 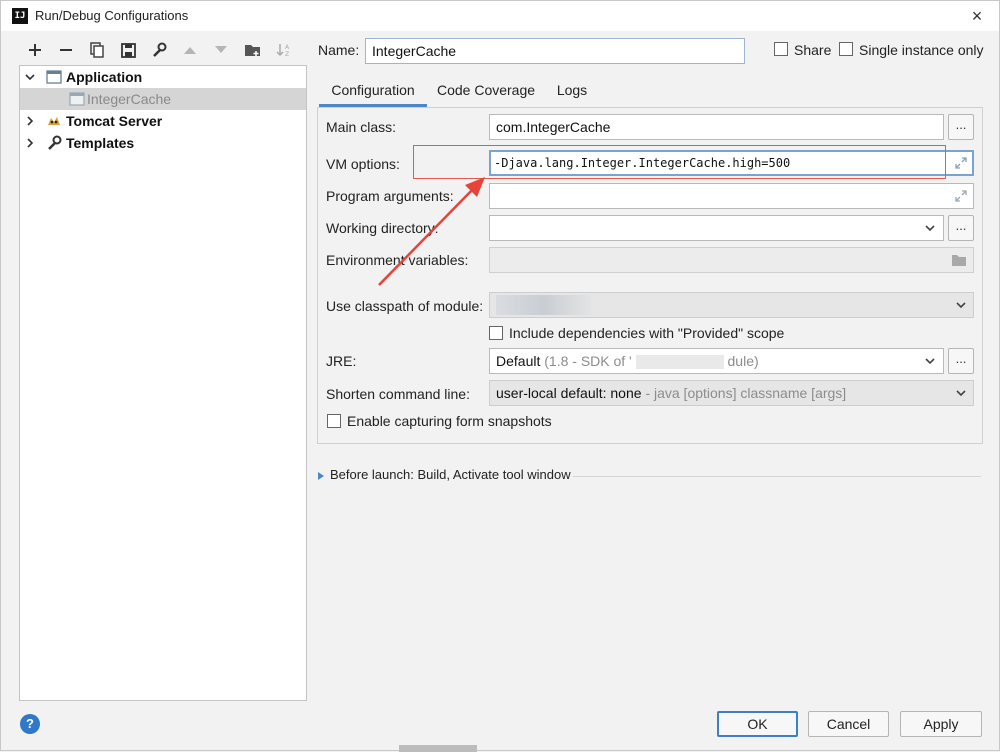 I want to click on intellij-logo-icon: IJ, so click(x=20, y=16).